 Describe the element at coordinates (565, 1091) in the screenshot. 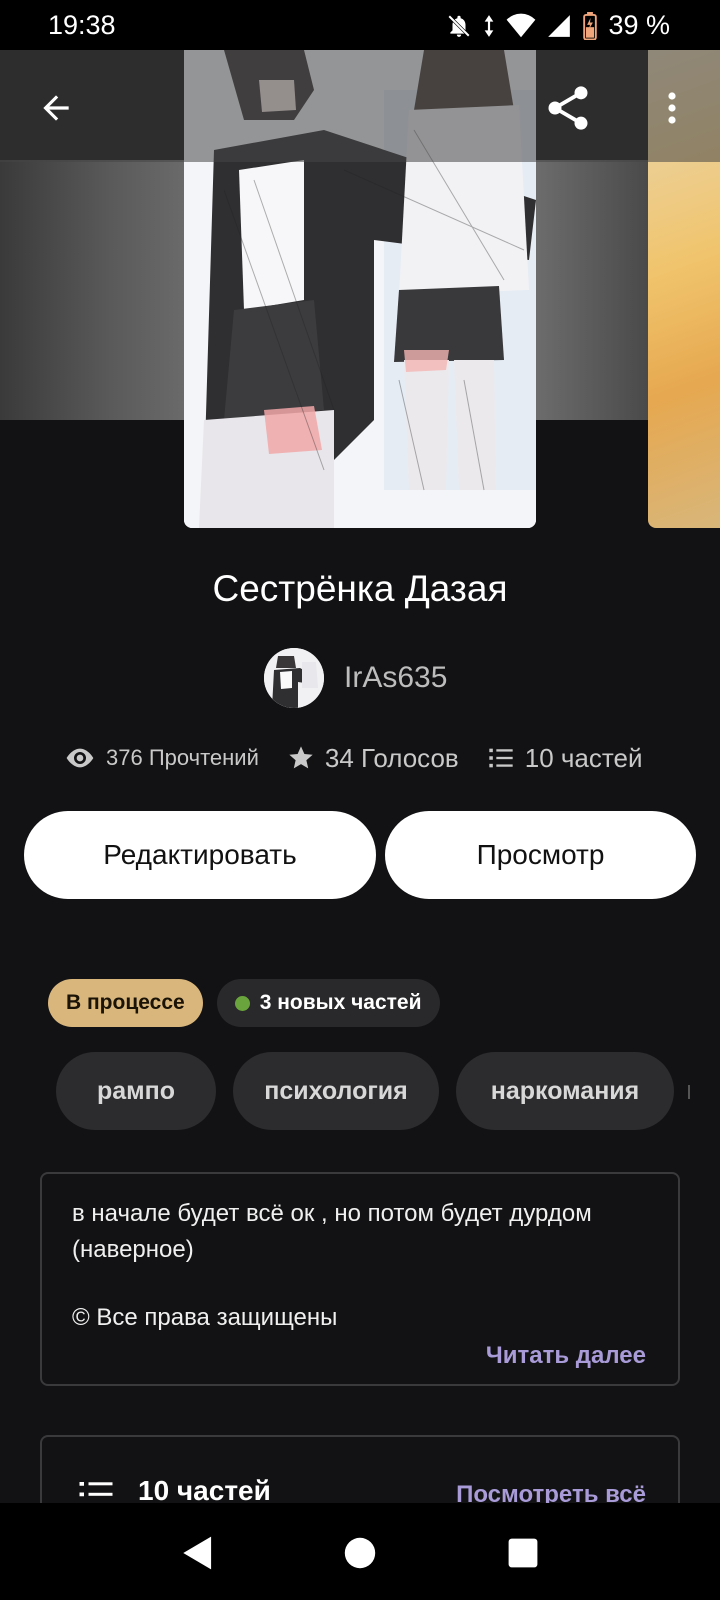

I see `tag-chip: наркомания` at that location.